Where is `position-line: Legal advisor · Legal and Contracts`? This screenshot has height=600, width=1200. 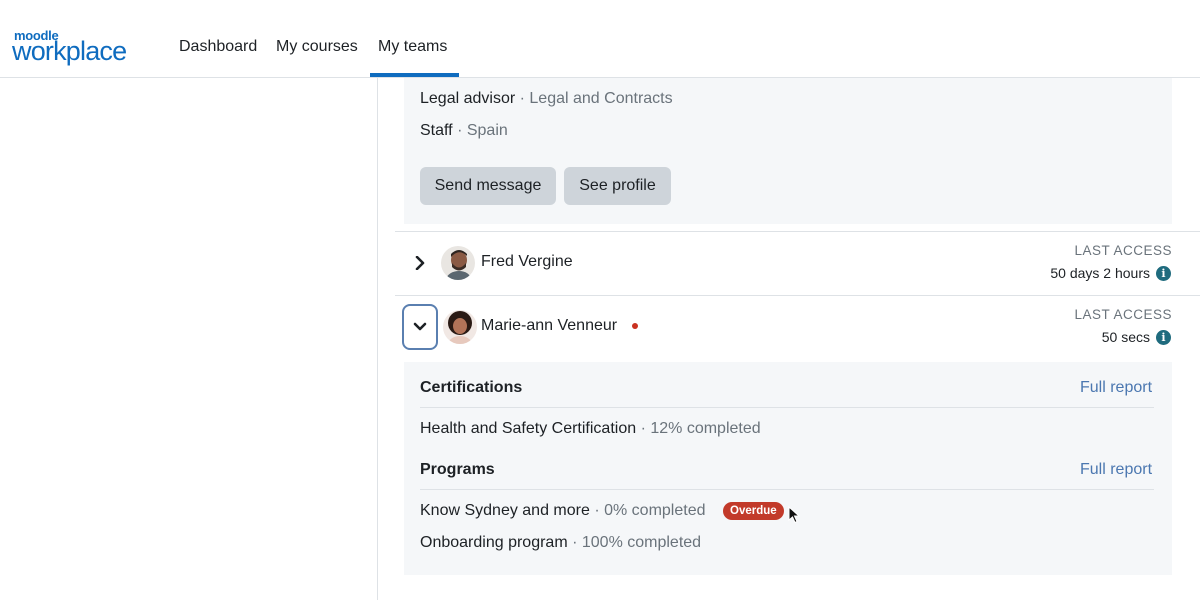 position-line: Legal advisor · Legal and Contracts is located at coordinates (546, 99).